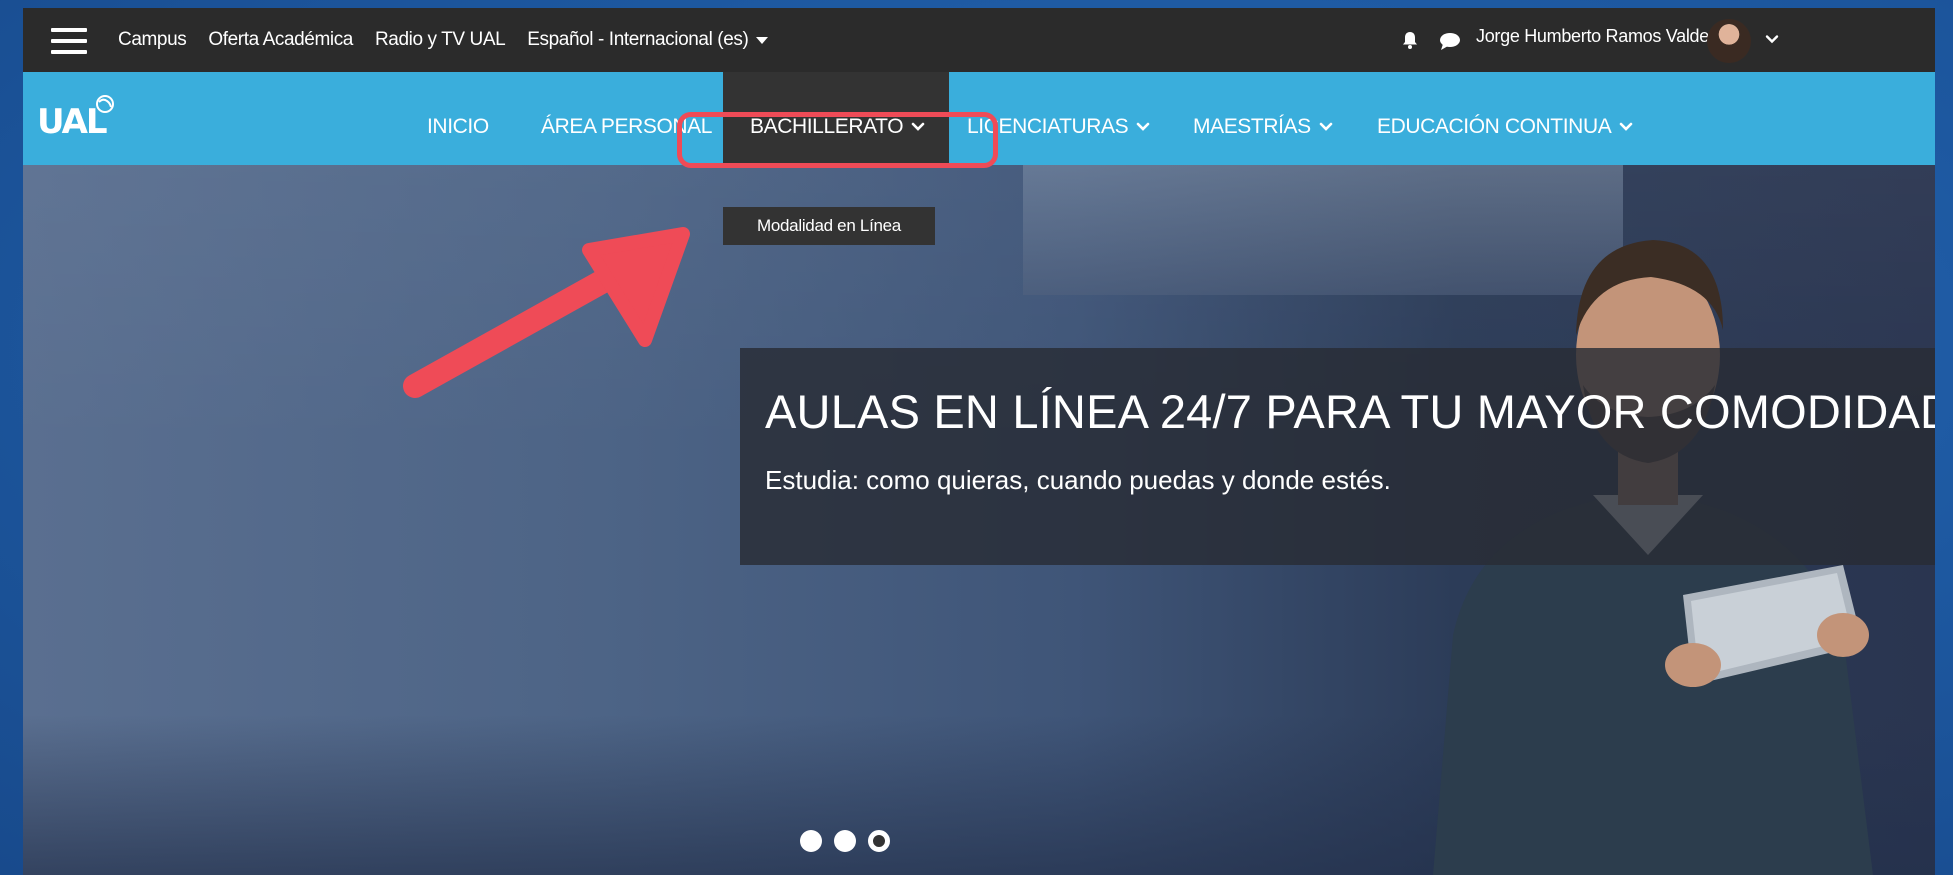 The width and height of the screenshot is (1953, 875). I want to click on nav-label: MAESTRÍAS, so click(1252, 126).